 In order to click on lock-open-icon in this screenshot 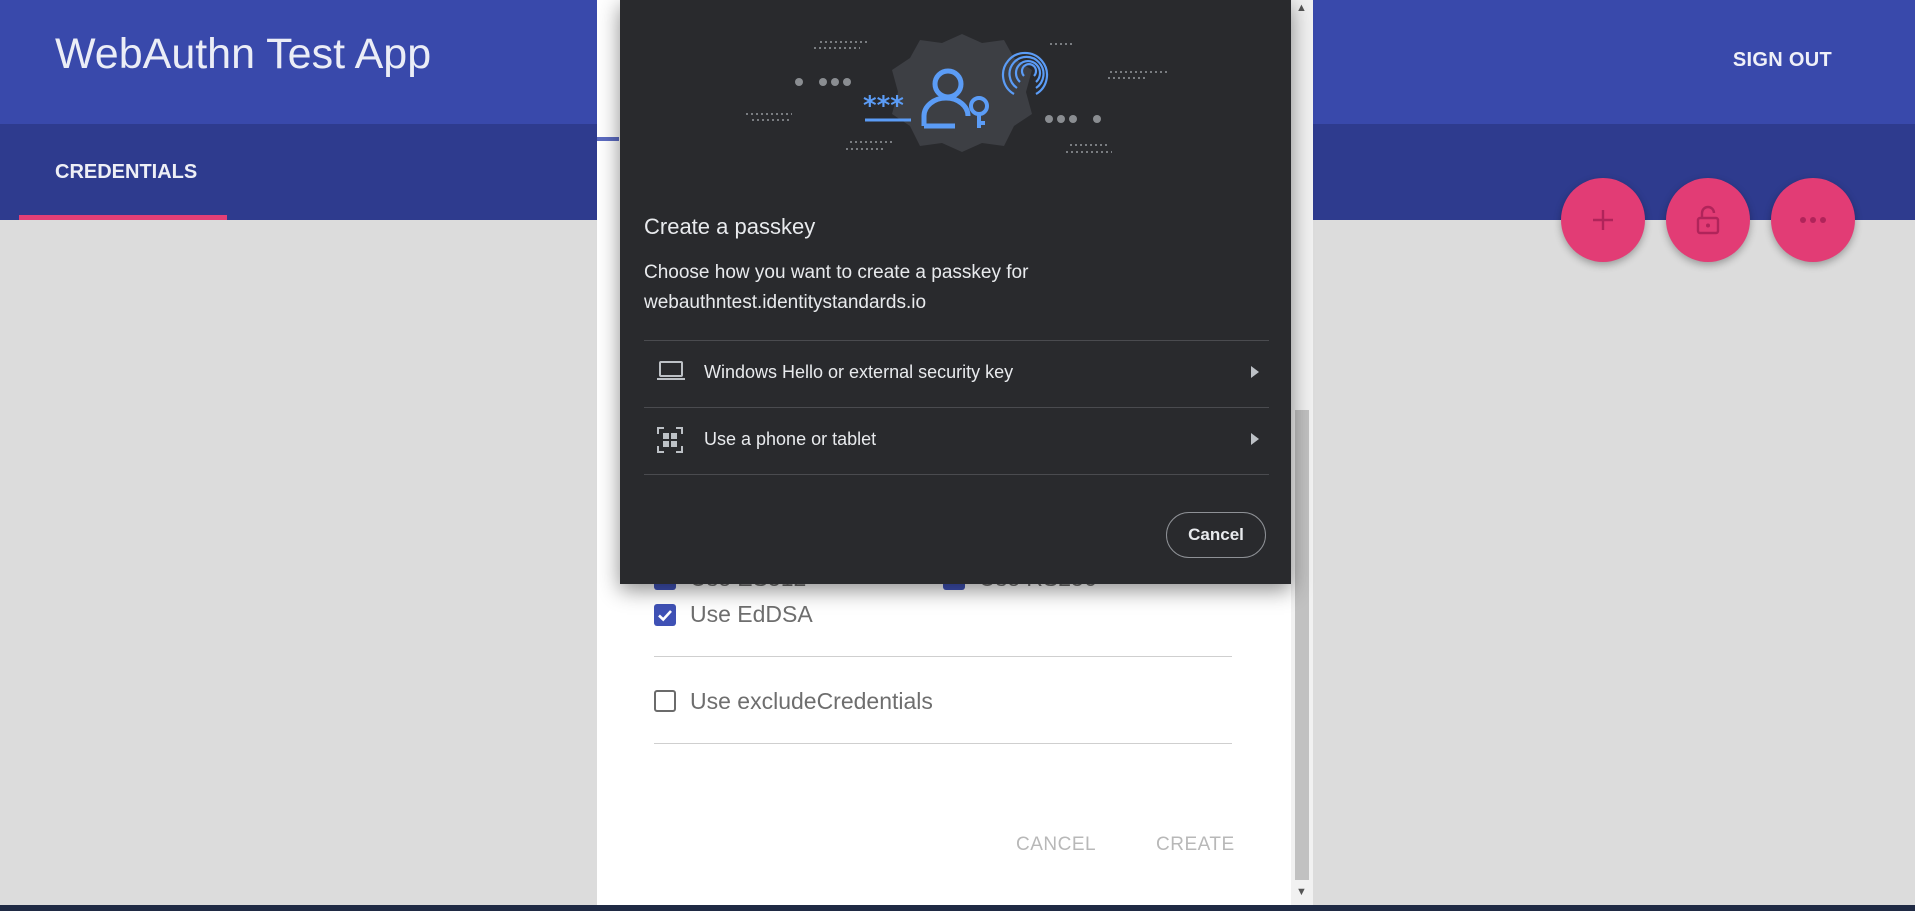, I will do `click(1708, 220)`.